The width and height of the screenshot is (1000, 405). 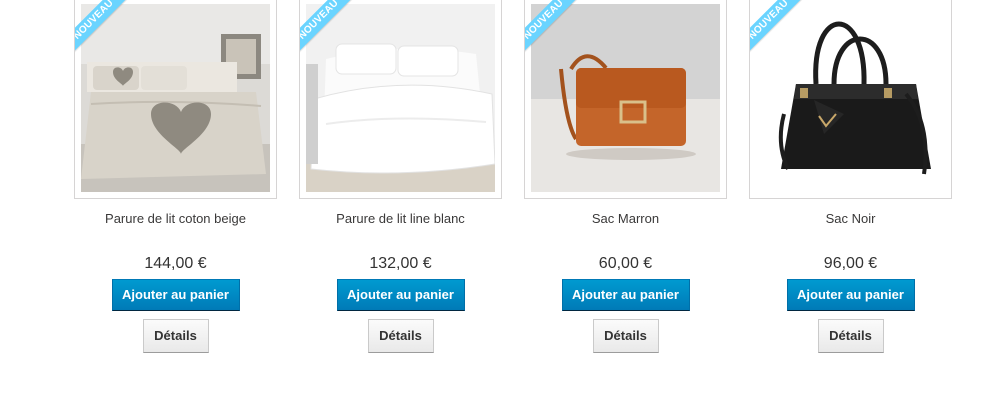 What do you see at coordinates (400, 231) in the screenshot?
I see `product-name-link: Parure de lit line blanc` at bounding box center [400, 231].